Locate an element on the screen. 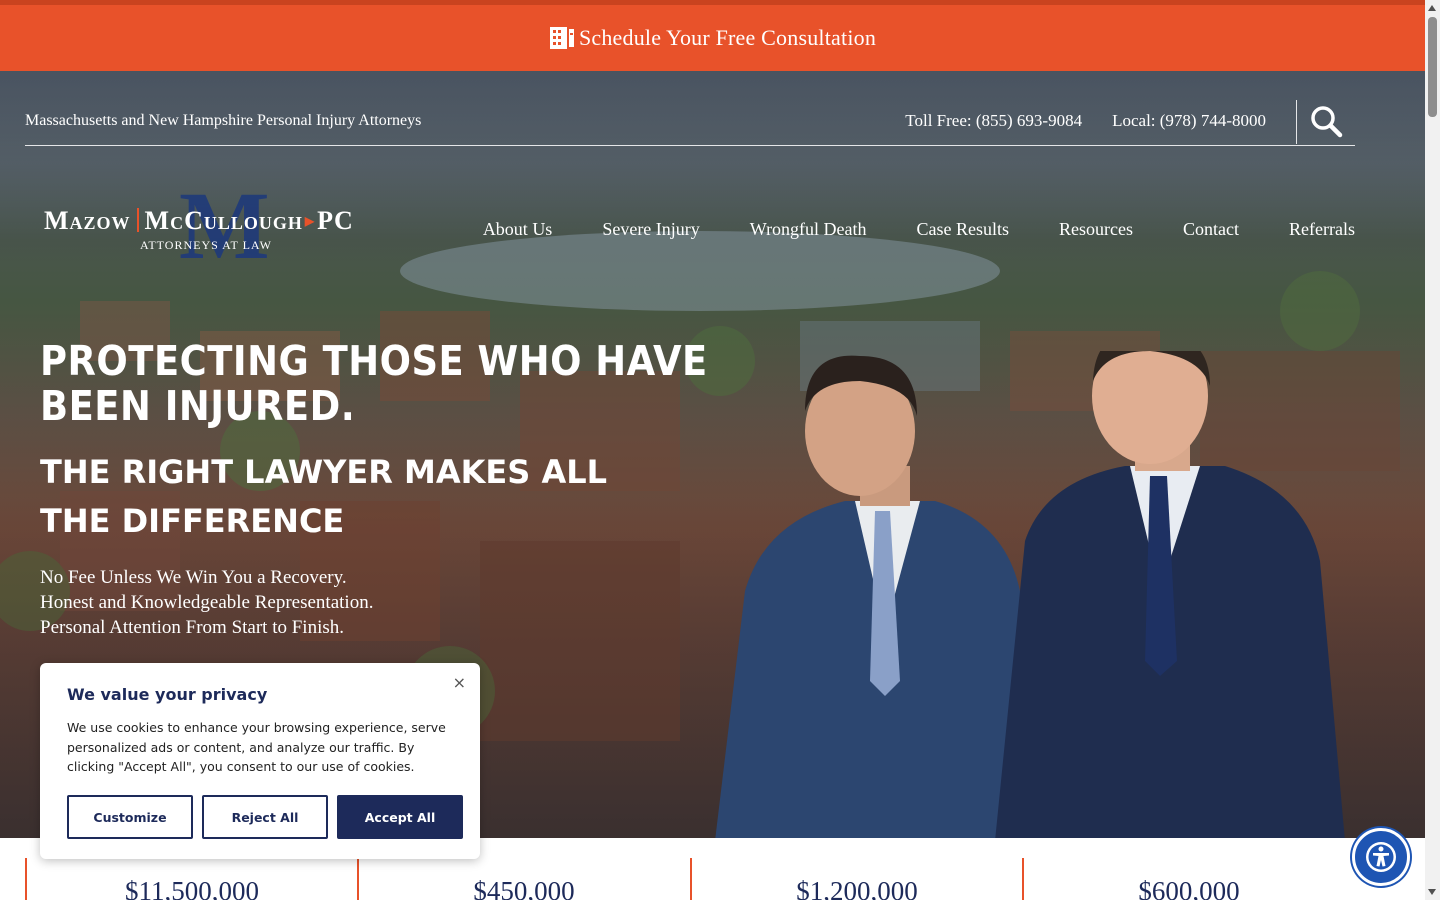 This screenshot has width=1440, height=900. hero-bullet: Personal Attention From Start to Finish. is located at coordinates (192, 627).